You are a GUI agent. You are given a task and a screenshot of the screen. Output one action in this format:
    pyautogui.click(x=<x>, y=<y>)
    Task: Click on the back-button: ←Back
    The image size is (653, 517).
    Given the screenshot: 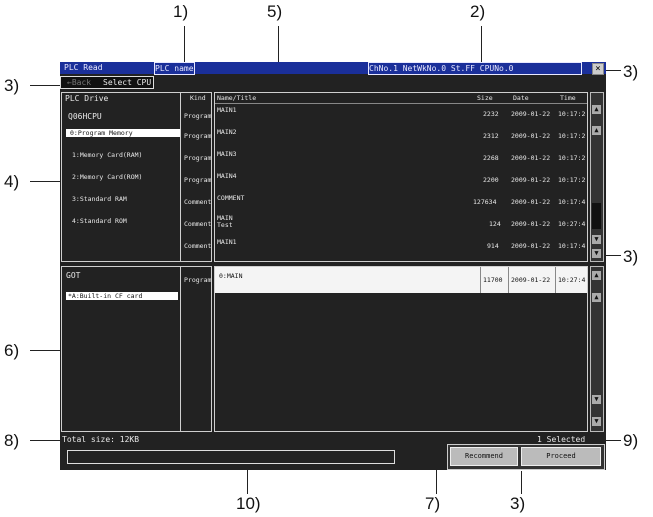 What is the action you would take?
    pyautogui.click(x=79, y=82)
    